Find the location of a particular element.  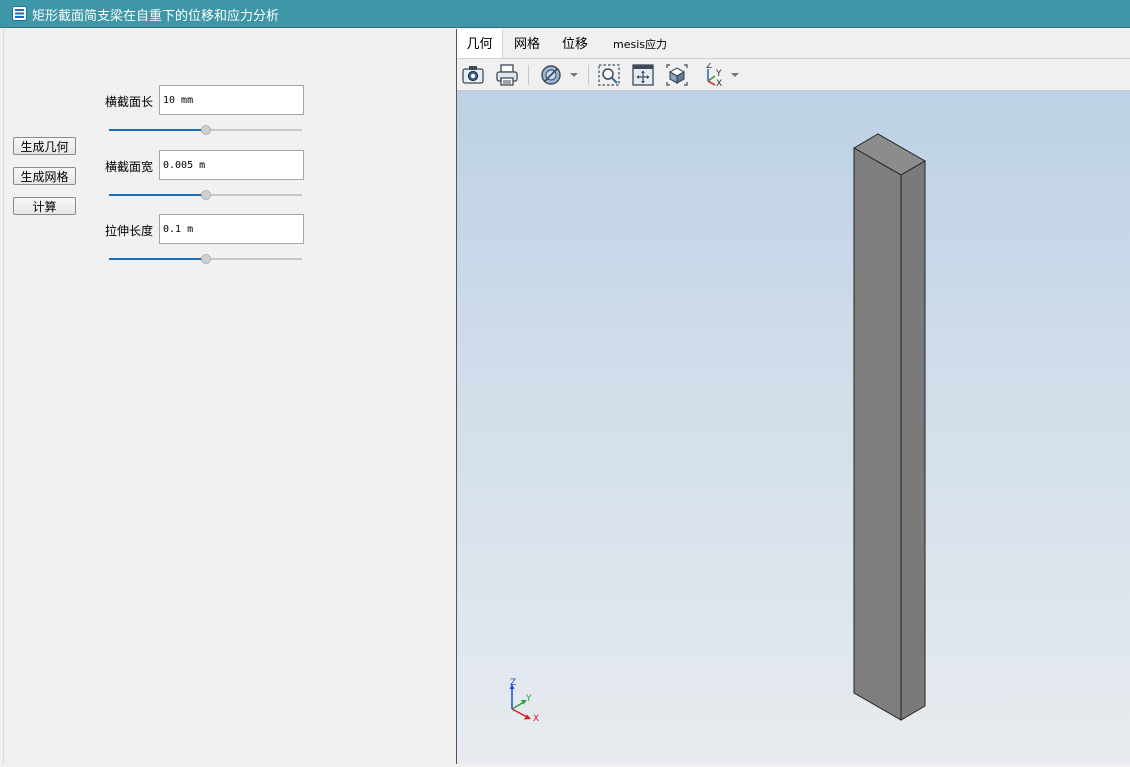

beam-model is located at coordinates (889, 427).